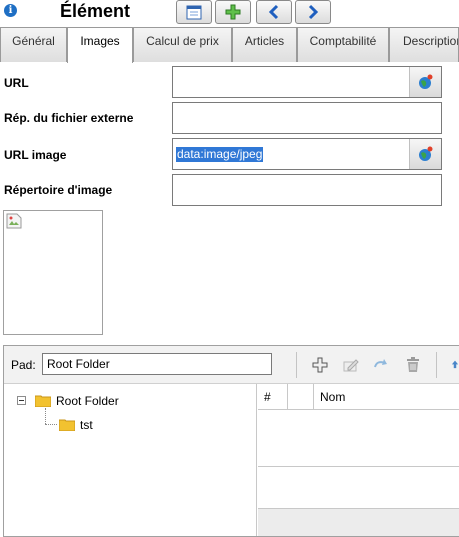 The image size is (459, 537). I want to click on tree-node-label: tst, so click(86, 425).